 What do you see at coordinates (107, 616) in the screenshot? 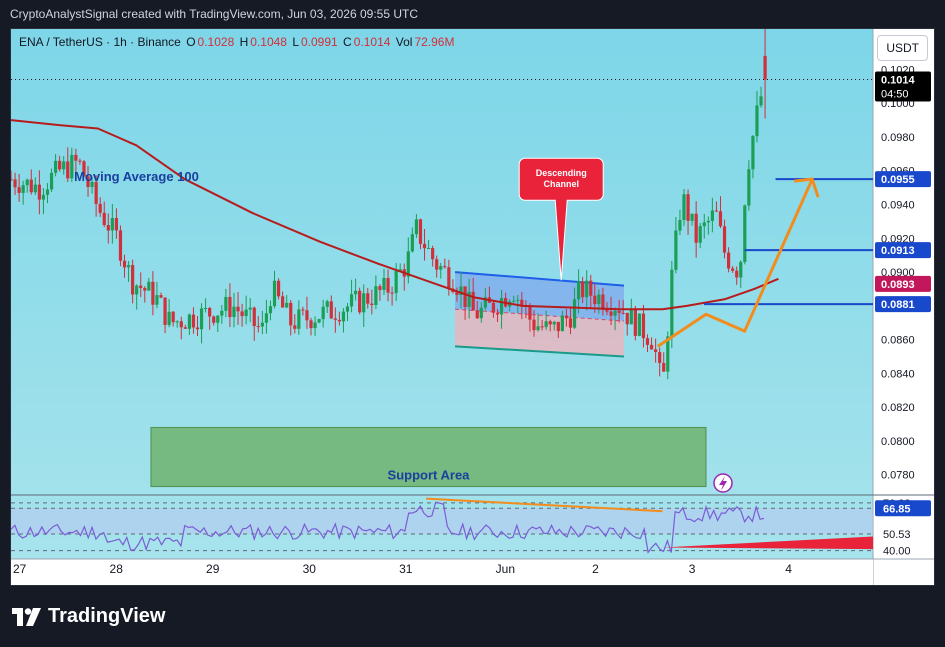
I see `brand-name: TradingView` at bounding box center [107, 616].